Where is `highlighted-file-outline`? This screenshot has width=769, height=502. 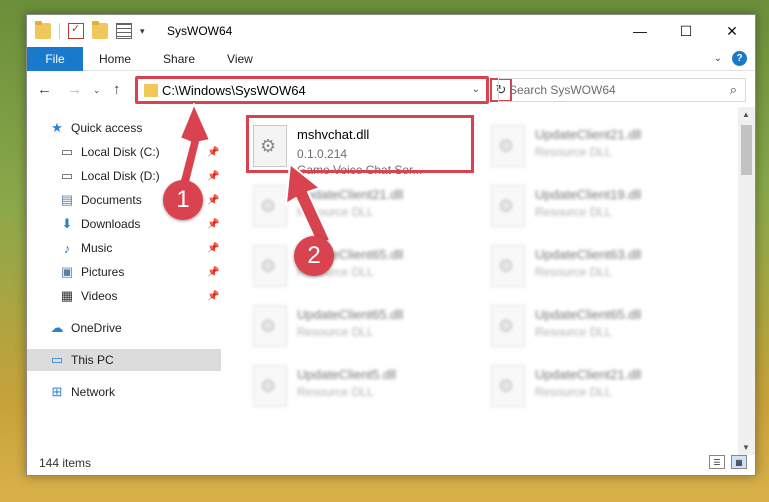 highlighted-file-outline is located at coordinates (360, 144).